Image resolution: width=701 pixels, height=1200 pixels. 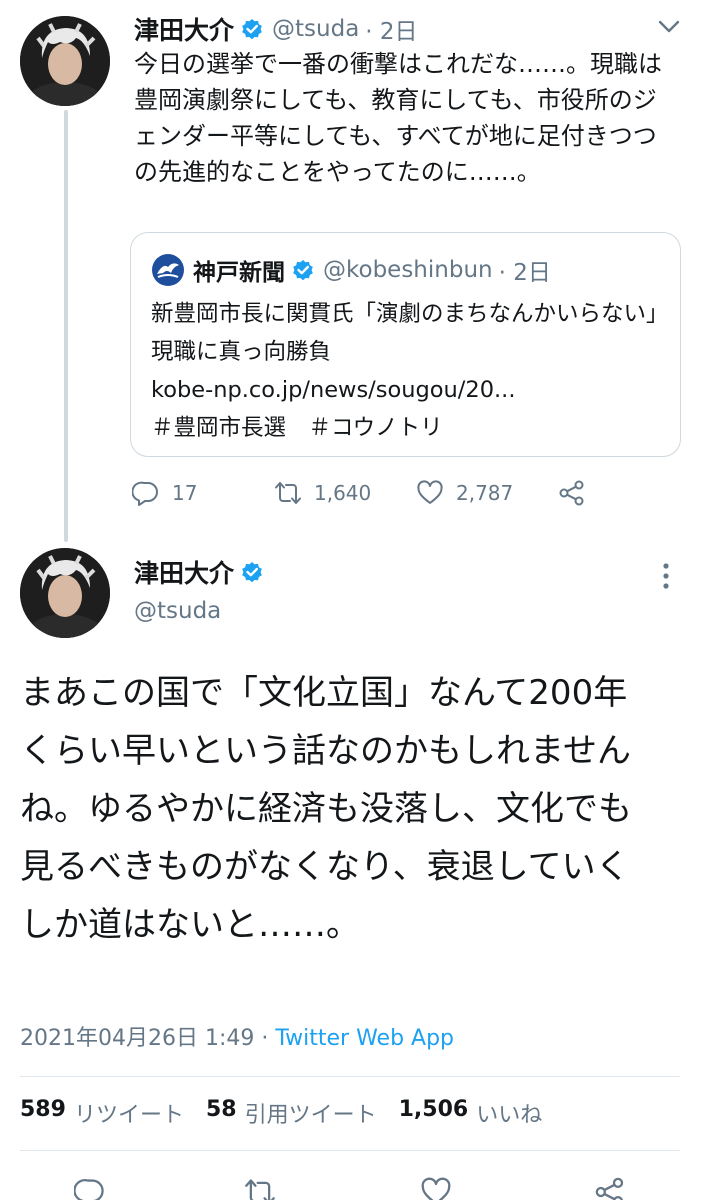 What do you see at coordinates (669, 27) in the screenshot?
I see `chevron-down-icon` at bounding box center [669, 27].